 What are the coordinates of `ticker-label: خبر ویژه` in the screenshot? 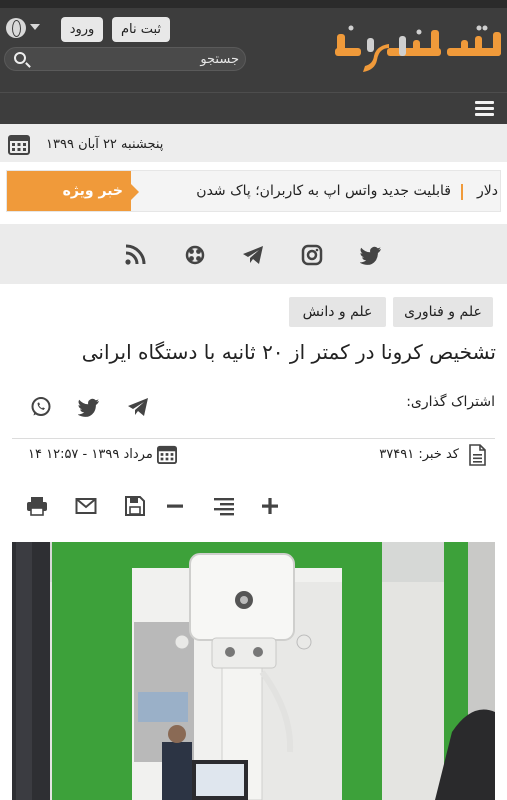 It's located at (73, 191).